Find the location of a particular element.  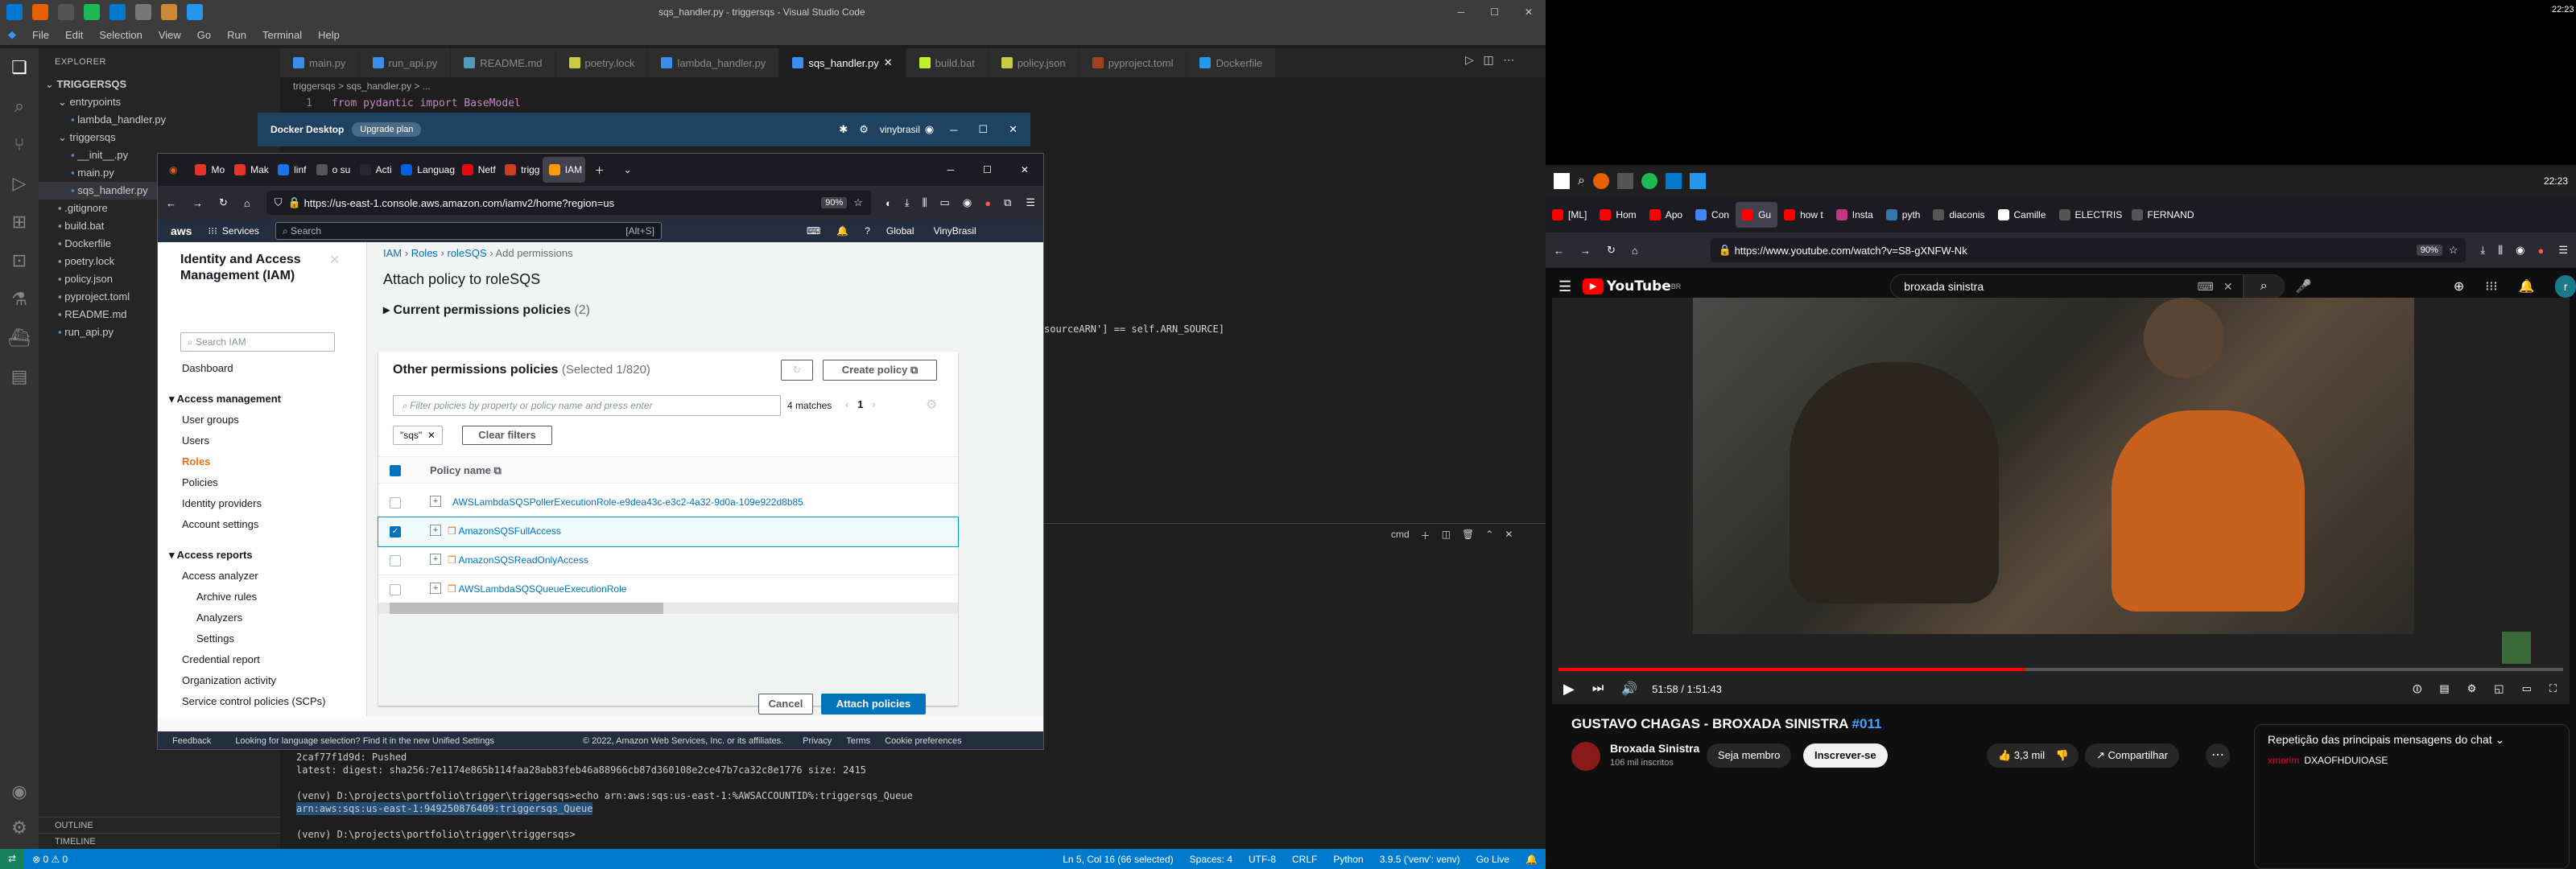

account-menu: VinyBrasil is located at coordinates (955, 231).